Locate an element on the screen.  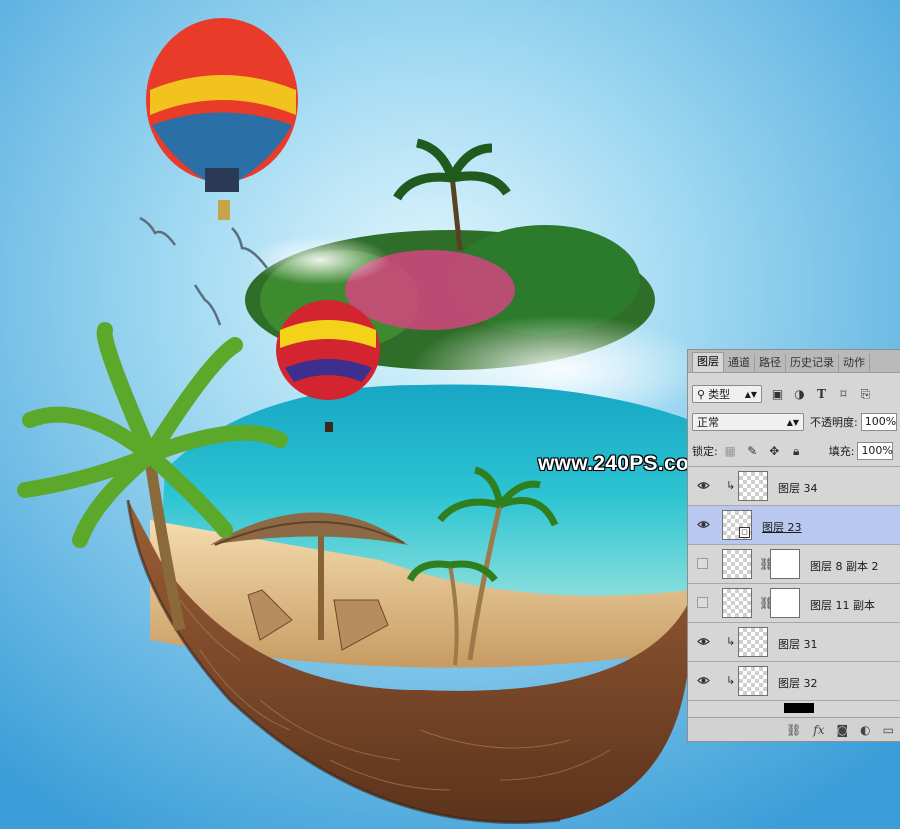
layer-row-selected: ▢ 图层 23 is located at coordinates (794, 525).